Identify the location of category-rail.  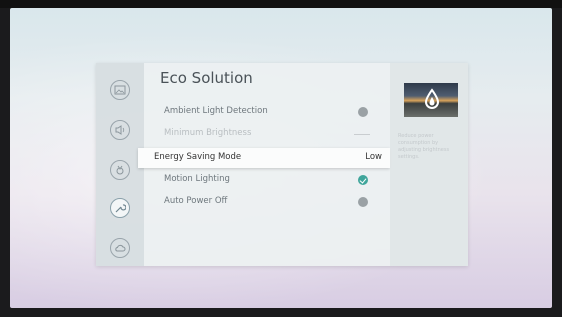
(120, 164).